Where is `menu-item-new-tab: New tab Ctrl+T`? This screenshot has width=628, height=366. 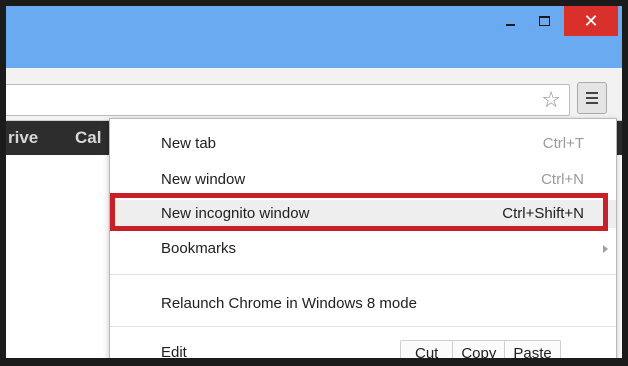
menu-item-new-tab: New tab Ctrl+T is located at coordinates (363, 144).